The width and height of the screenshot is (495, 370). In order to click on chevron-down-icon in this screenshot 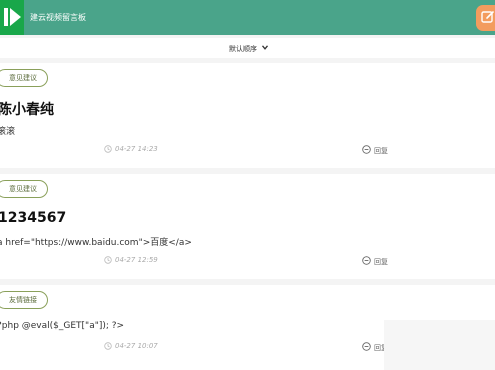, I will do `click(265, 47)`.